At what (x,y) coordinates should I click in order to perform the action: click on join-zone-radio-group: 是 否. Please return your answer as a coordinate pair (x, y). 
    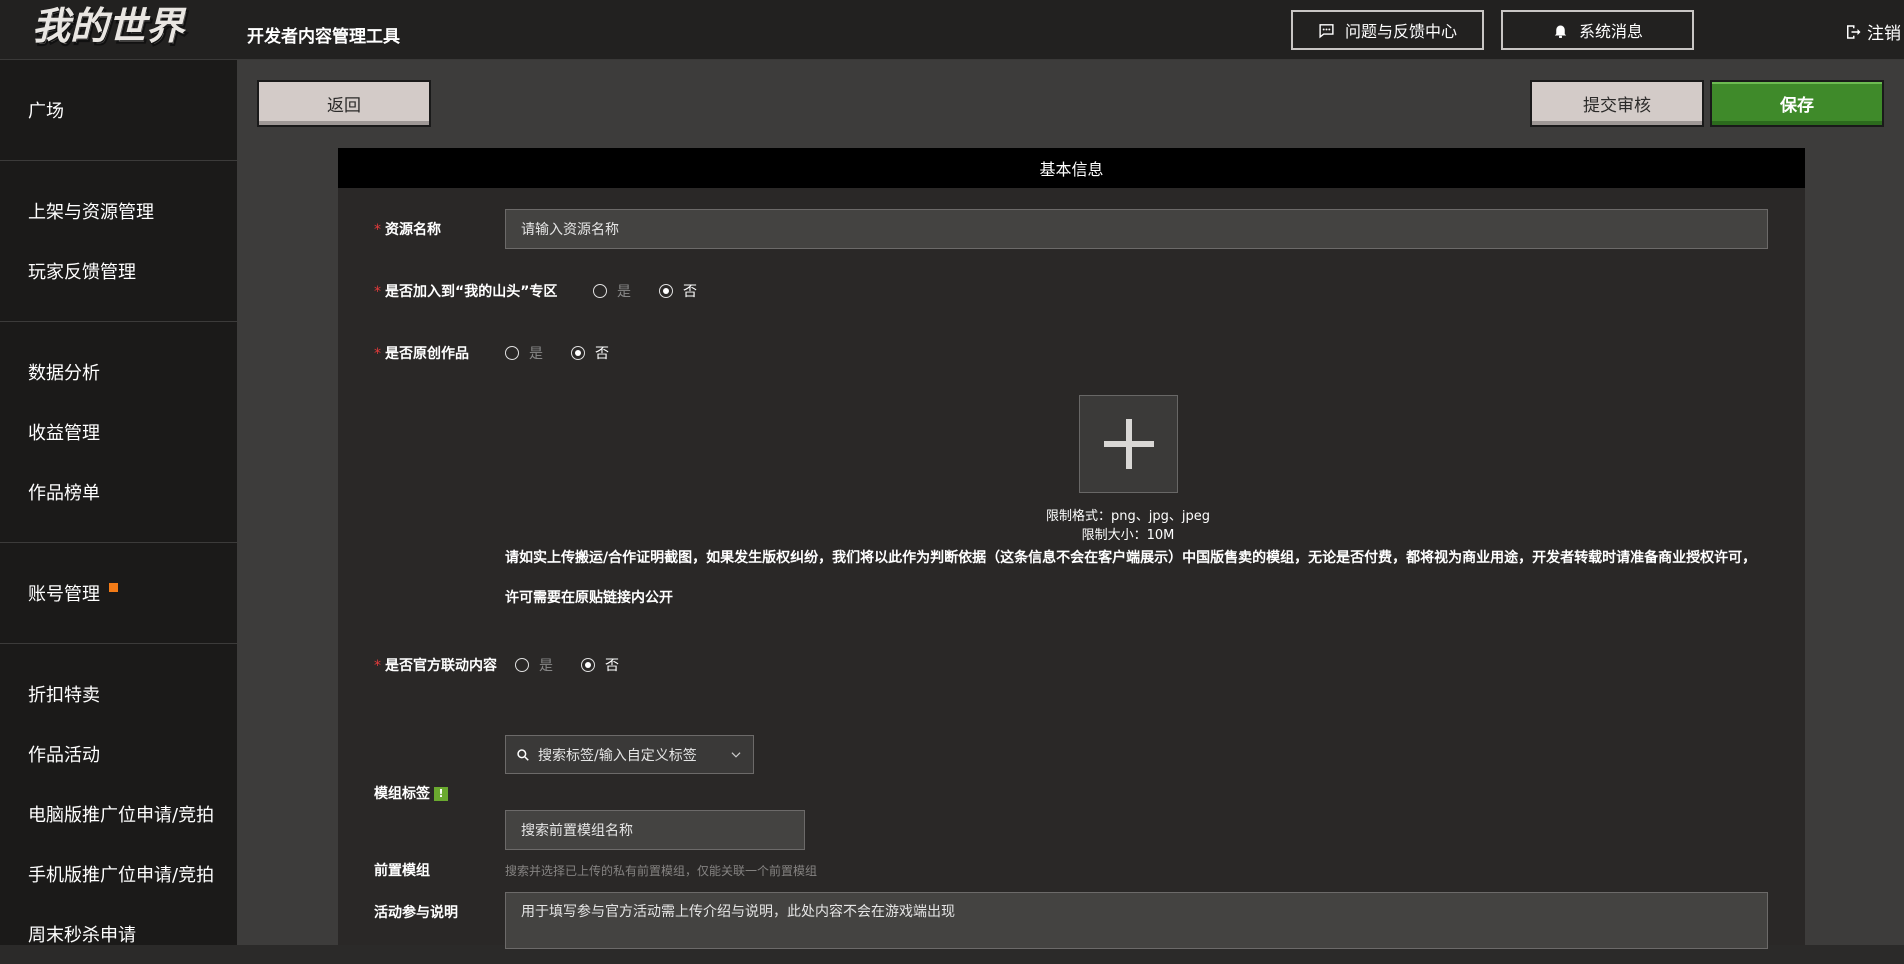
    Looking at the image, I should click on (659, 291).